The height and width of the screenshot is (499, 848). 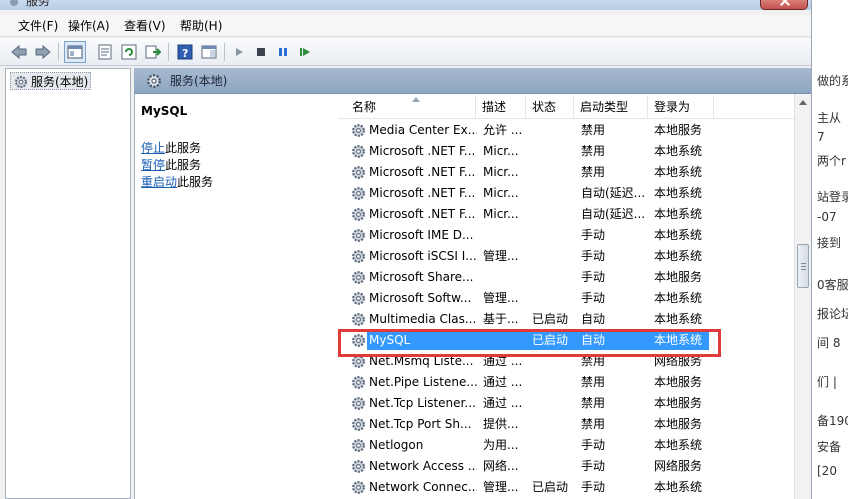 What do you see at coordinates (803, 269) in the screenshot?
I see `grip-line` at bounding box center [803, 269].